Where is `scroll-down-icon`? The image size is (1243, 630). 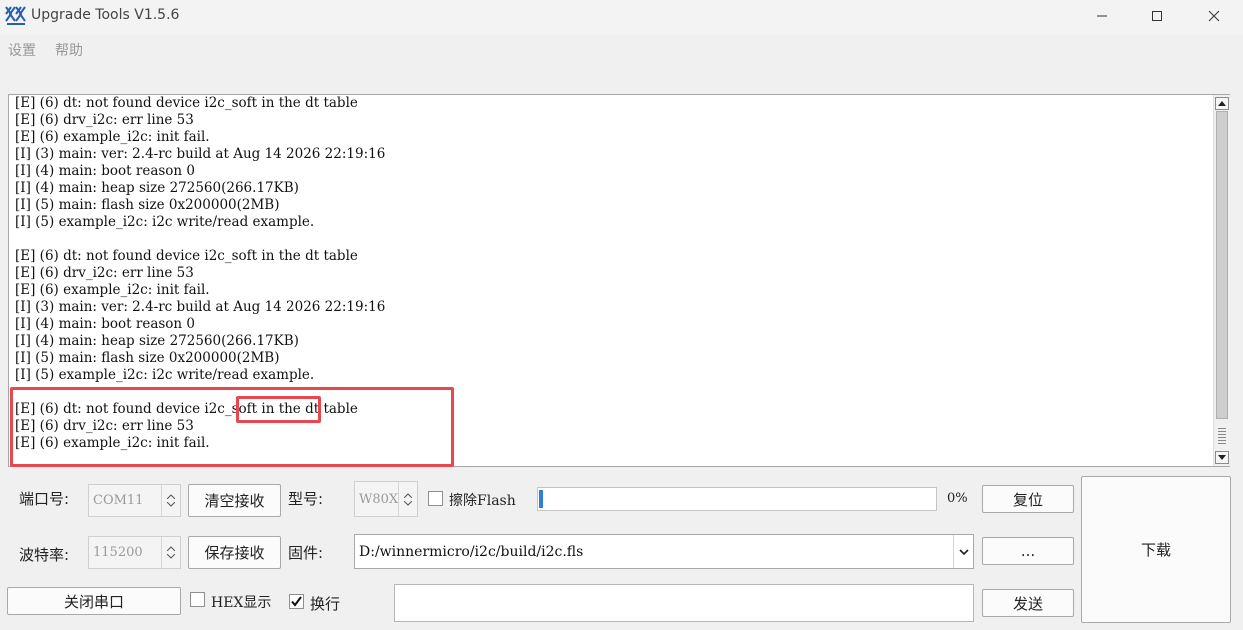
scroll-down-icon is located at coordinates (1222, 457).